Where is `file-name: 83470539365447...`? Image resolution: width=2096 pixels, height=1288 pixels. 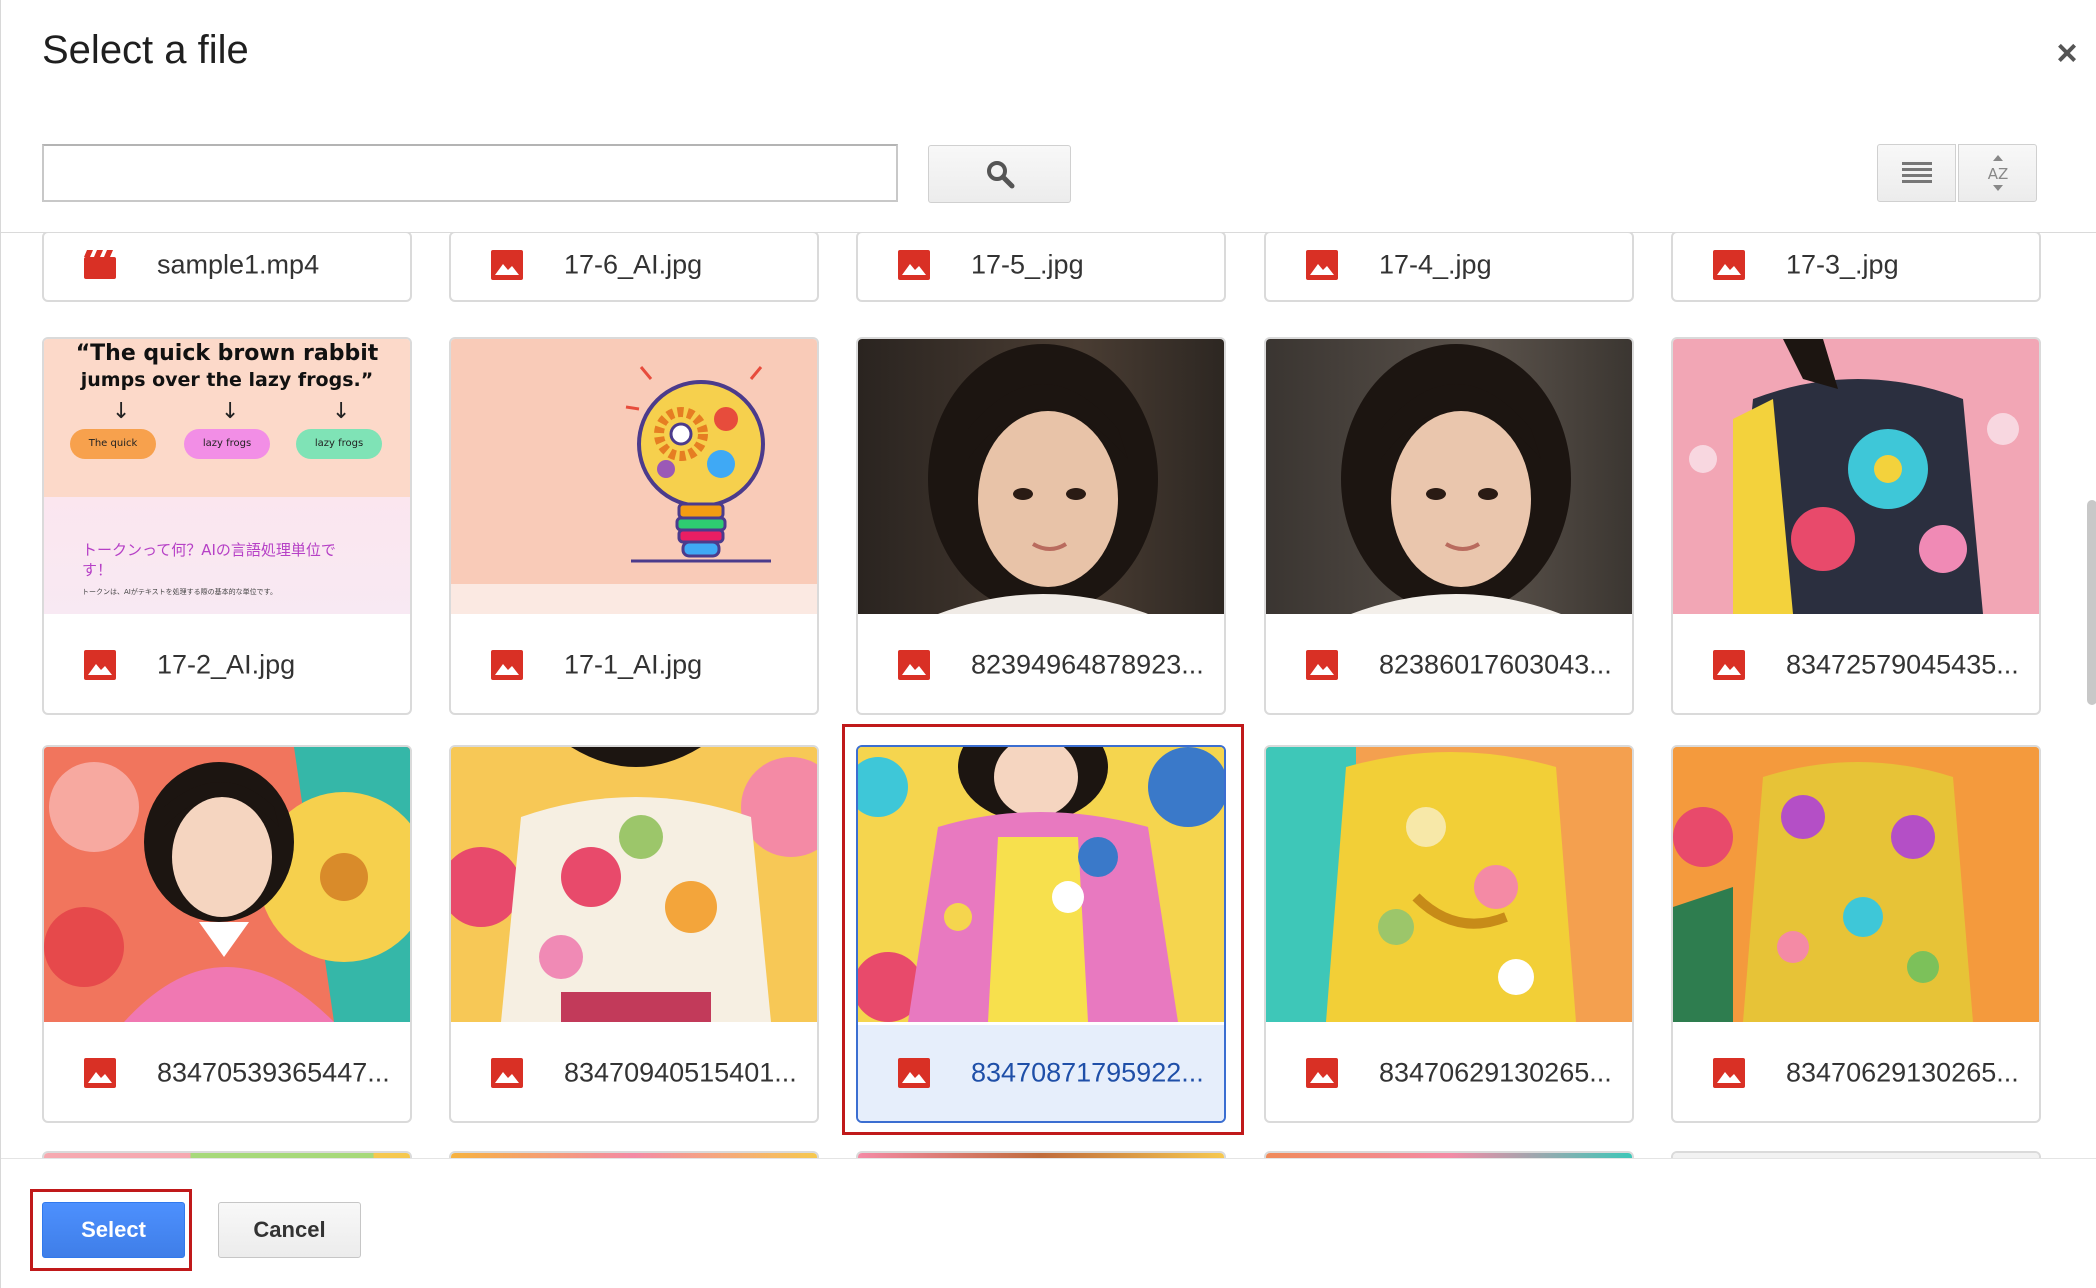 file-name: 83470539365447... is located at coordinates (273, 1072).